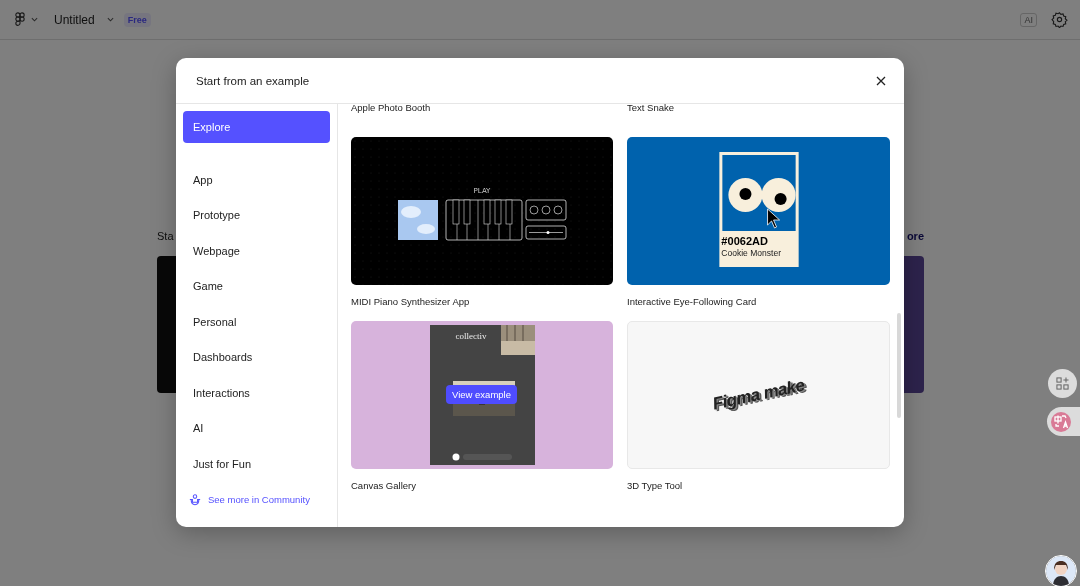 The height and width of the screenshot is (586, 1080). What do you see at coordinates (758, 486) in the screenshot?
I see `example-title: 3D Type Tool` at bounding box center [758, 486].